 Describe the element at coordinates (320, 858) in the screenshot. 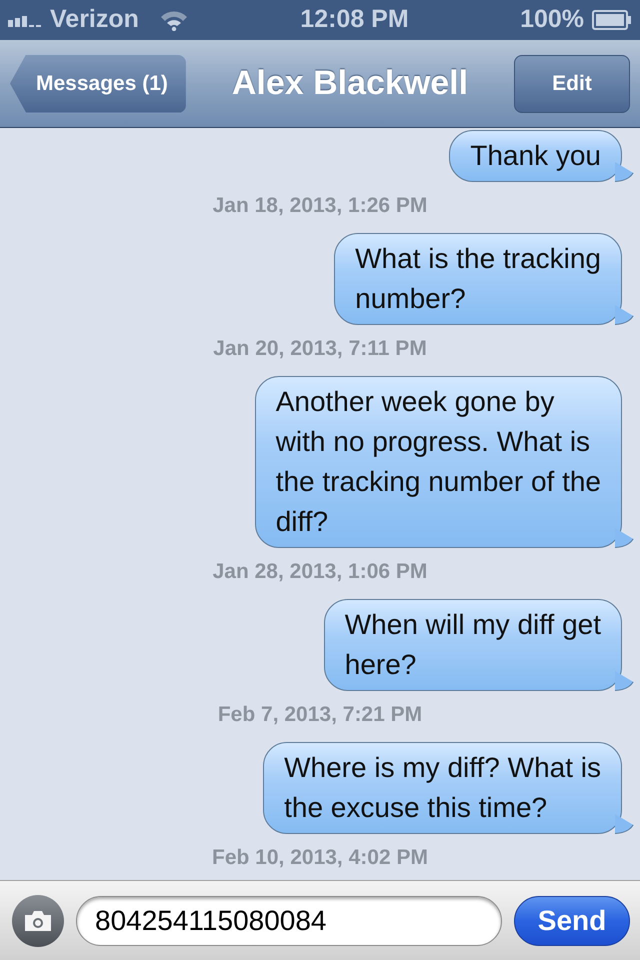

I see `message-timestamp: Feb 10, 2013, 4:02 PM` at that location.